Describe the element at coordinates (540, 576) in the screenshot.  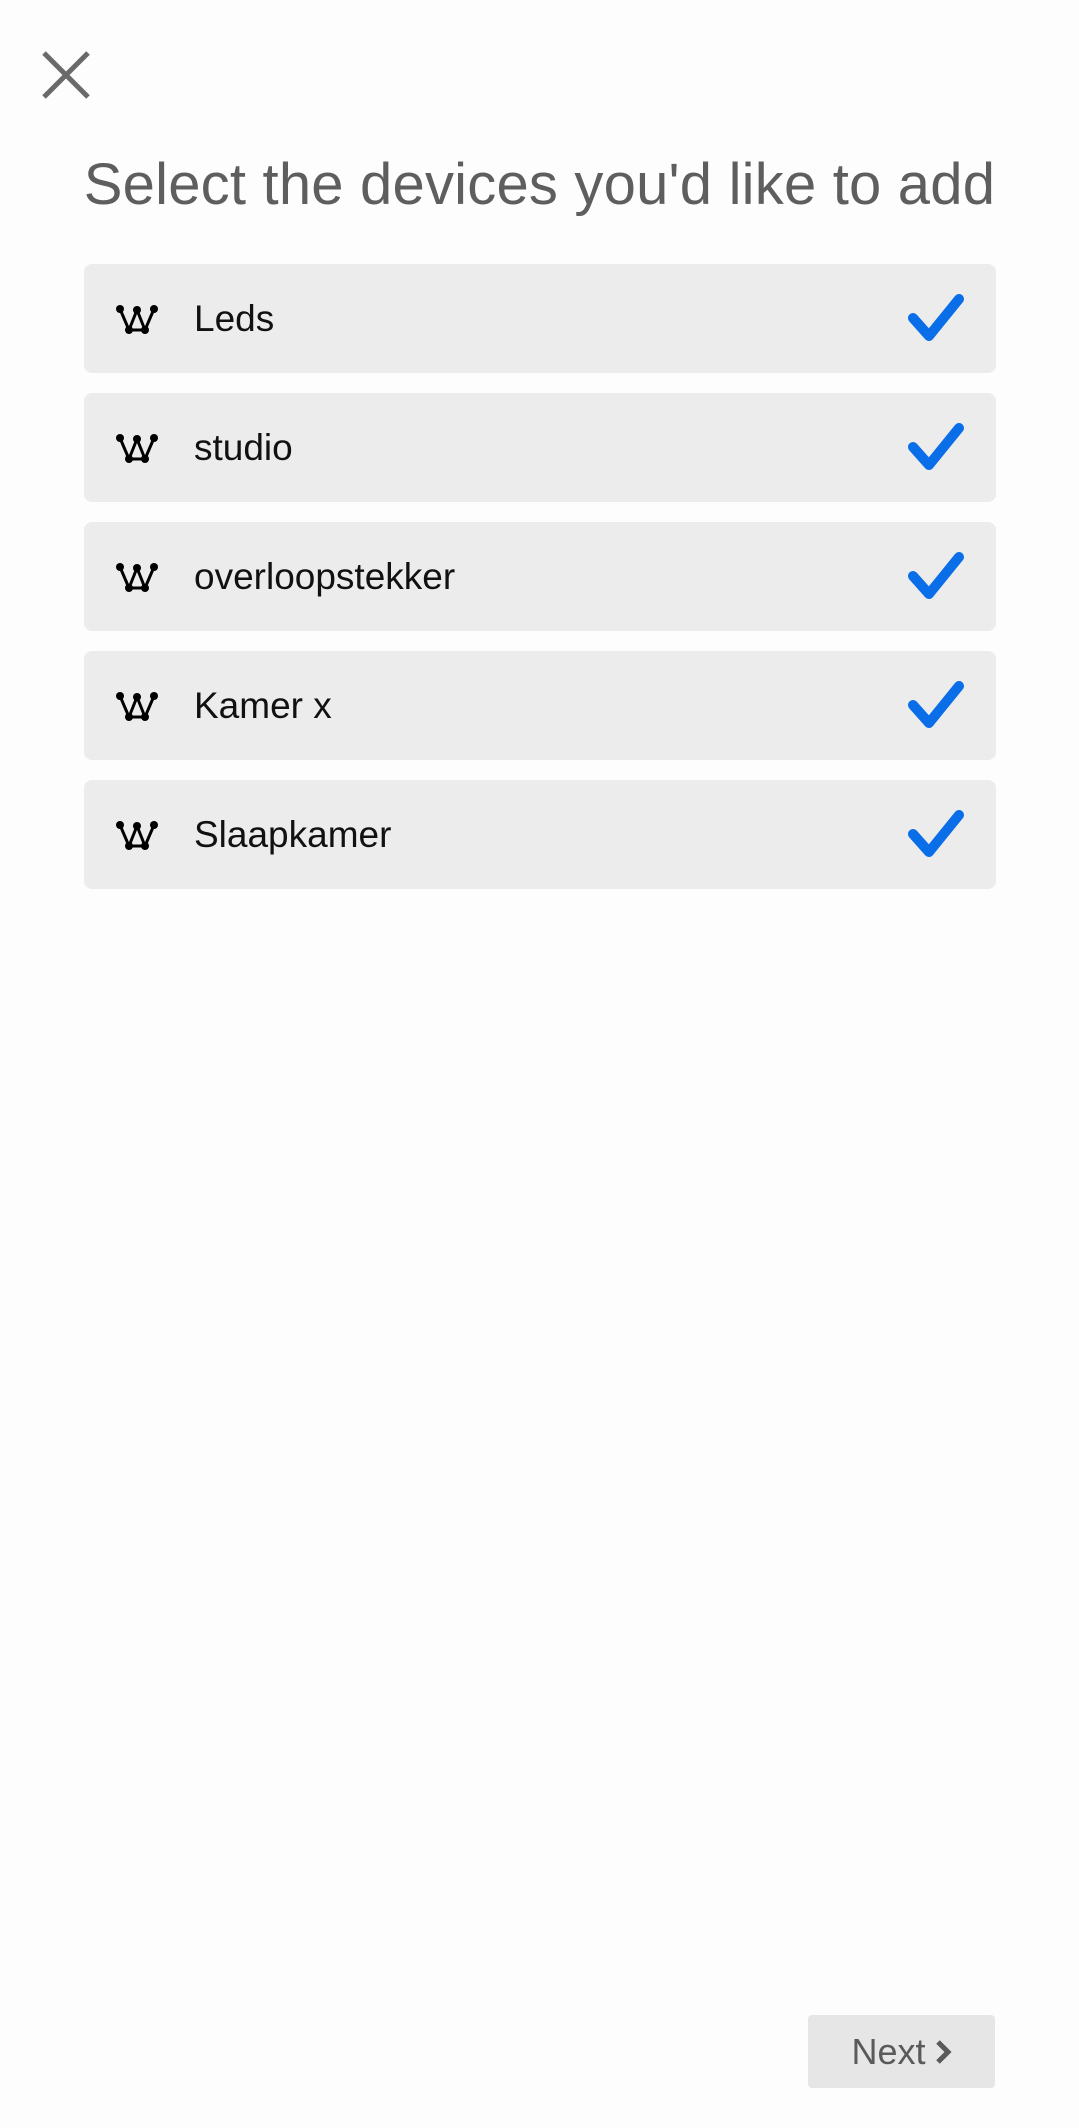
I see `device-item-overloopstekker: overloopstekker` at that location.